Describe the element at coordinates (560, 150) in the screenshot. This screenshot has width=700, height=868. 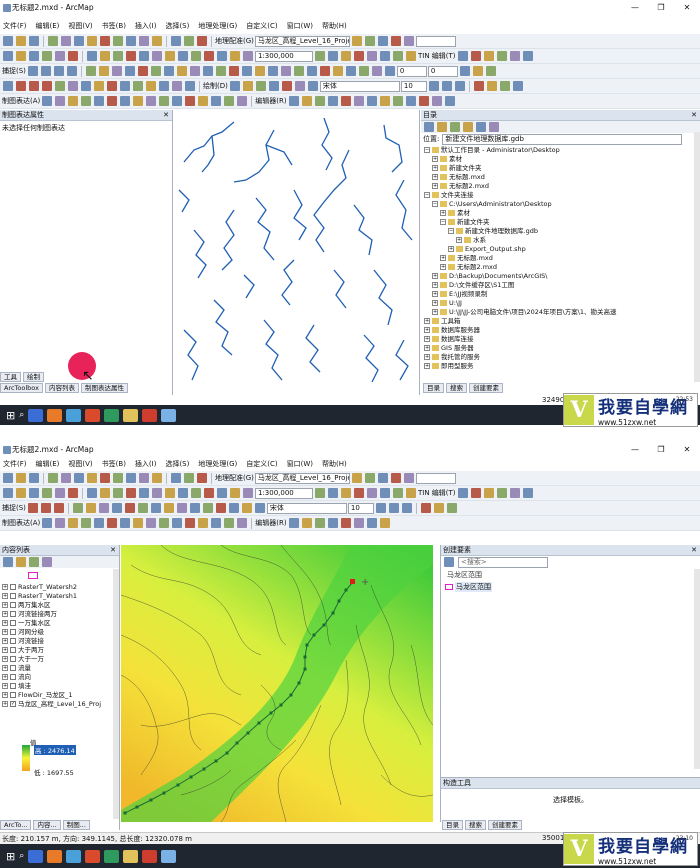
I see `catalog-item: − 默认工作目录 - Administrator\Desktop` at that location.